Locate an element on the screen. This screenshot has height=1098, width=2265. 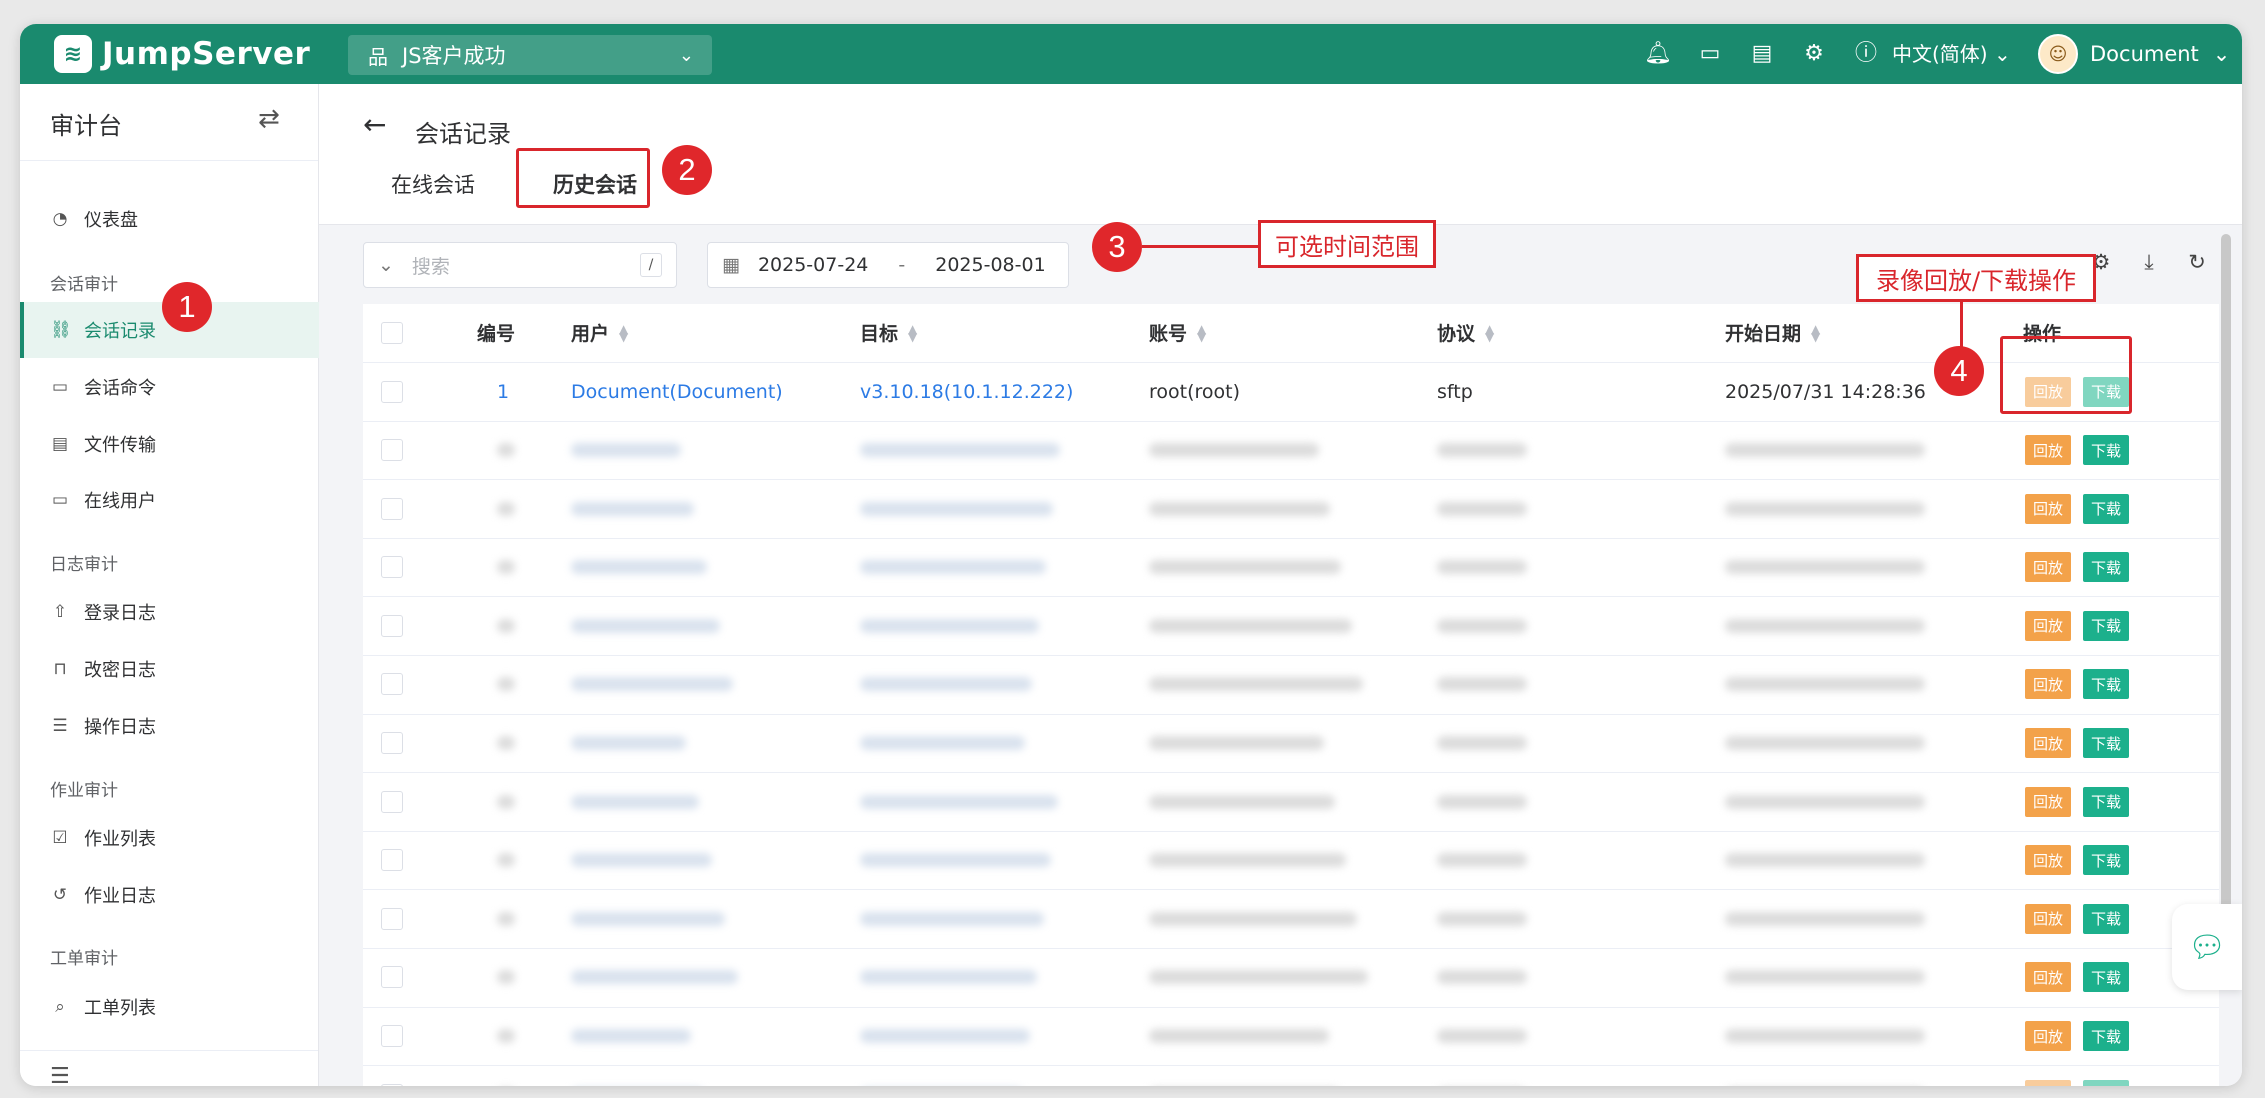
redacted-text is located at coordinates (1234, 450).